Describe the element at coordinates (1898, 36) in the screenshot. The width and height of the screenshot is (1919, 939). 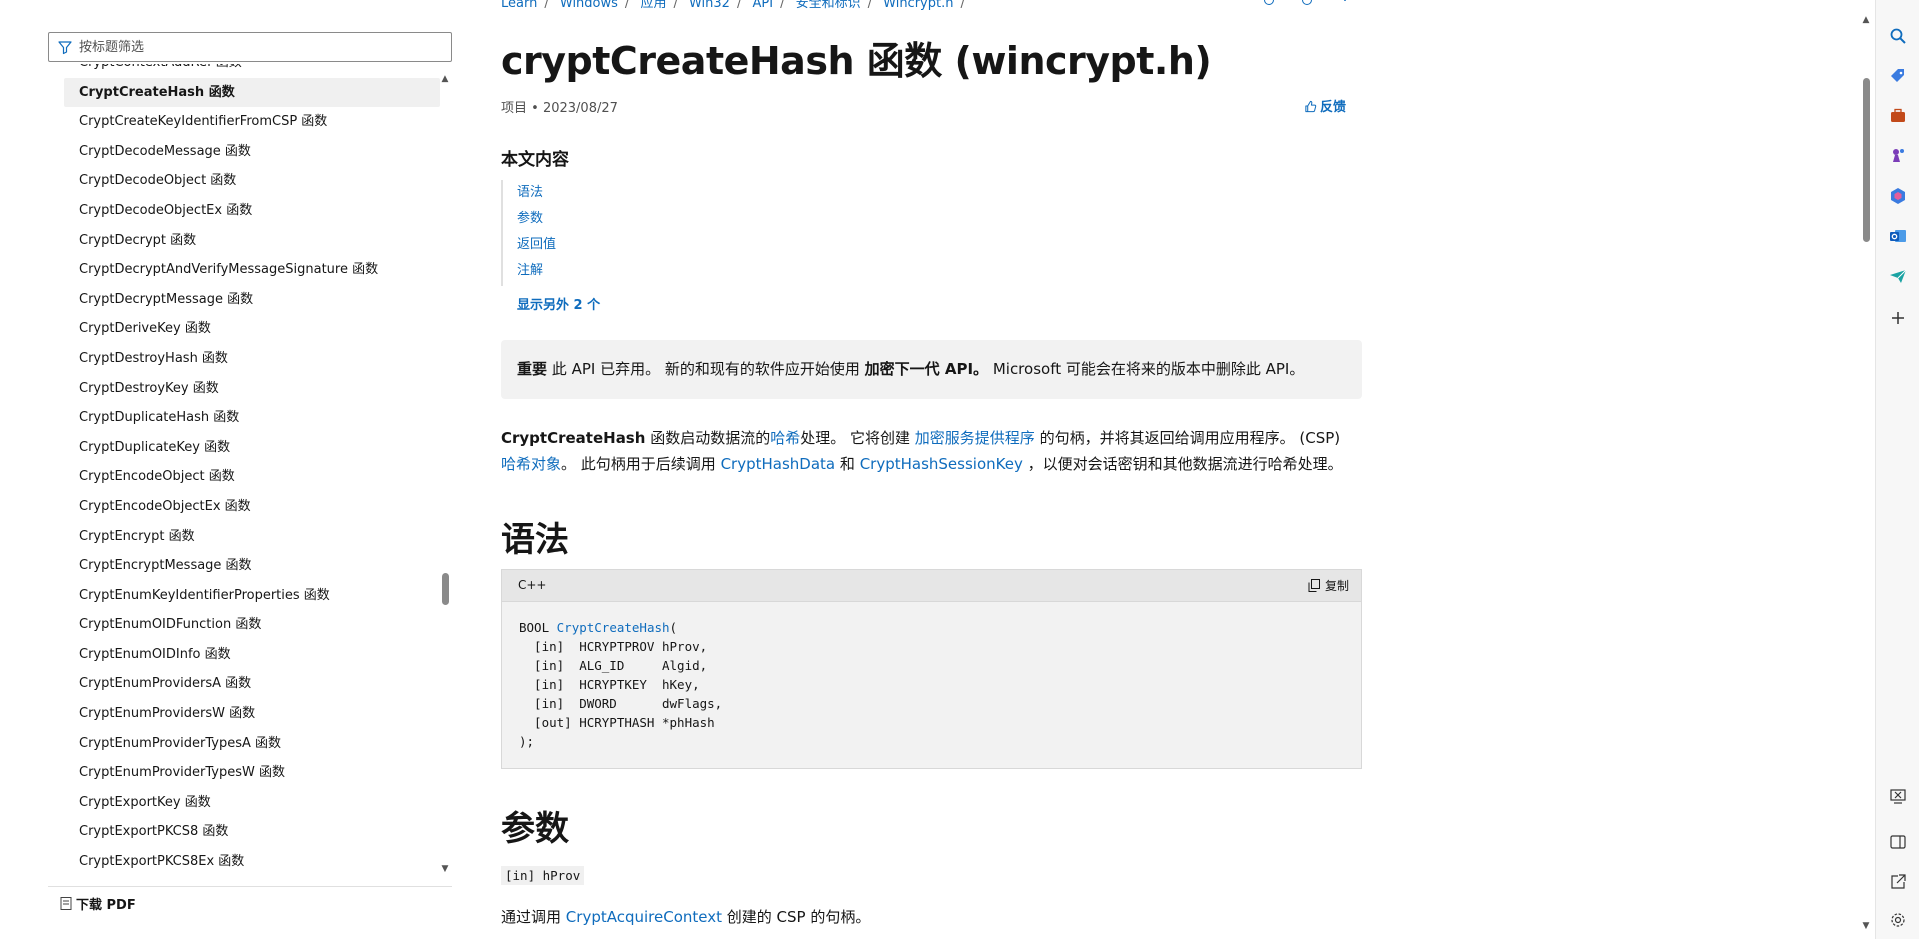
I see `search-icon` at that location.